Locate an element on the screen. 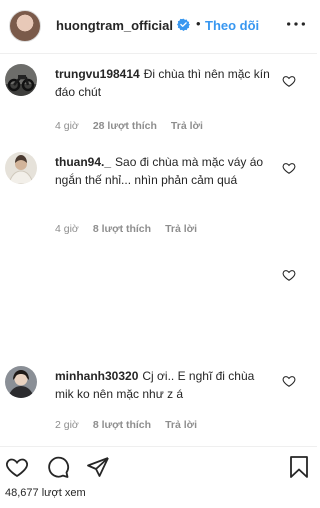 The width and height of the screenshot is (320, 508). author-avatar is located at coordinates (25, 26).